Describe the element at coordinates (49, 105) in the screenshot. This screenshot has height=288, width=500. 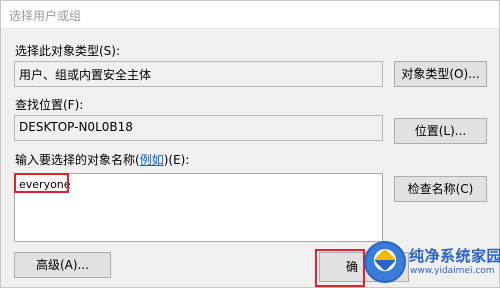
I see `location-label: 查找位置(F):` at that location.